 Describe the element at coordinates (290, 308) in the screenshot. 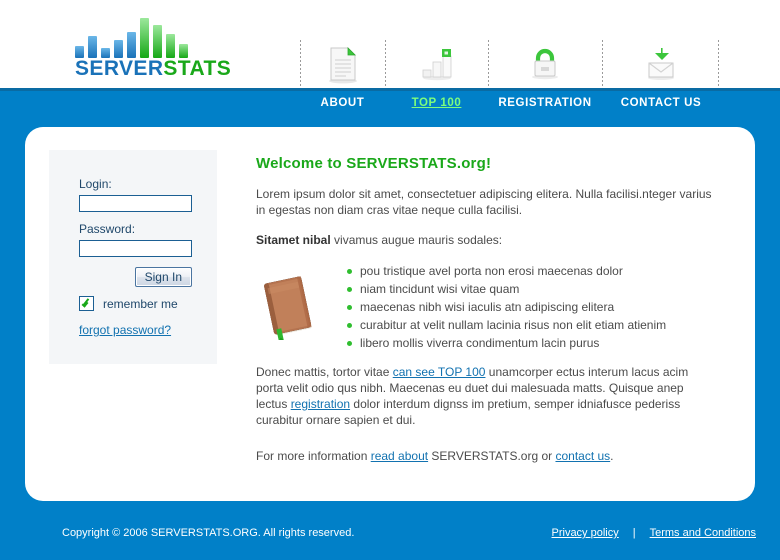

I see `book-icon` at that location.